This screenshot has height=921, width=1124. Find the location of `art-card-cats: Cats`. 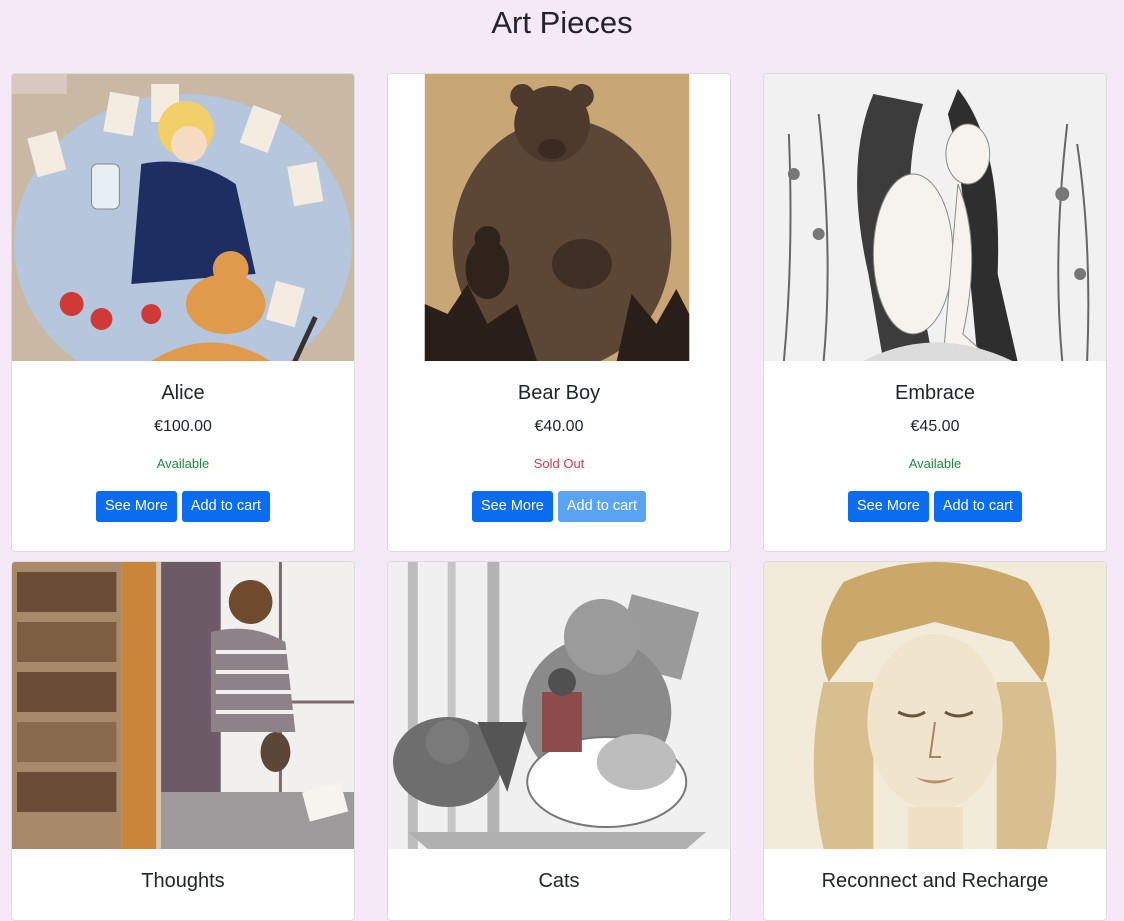

art-card-cats: Cats is located at coordinates (559, 741).